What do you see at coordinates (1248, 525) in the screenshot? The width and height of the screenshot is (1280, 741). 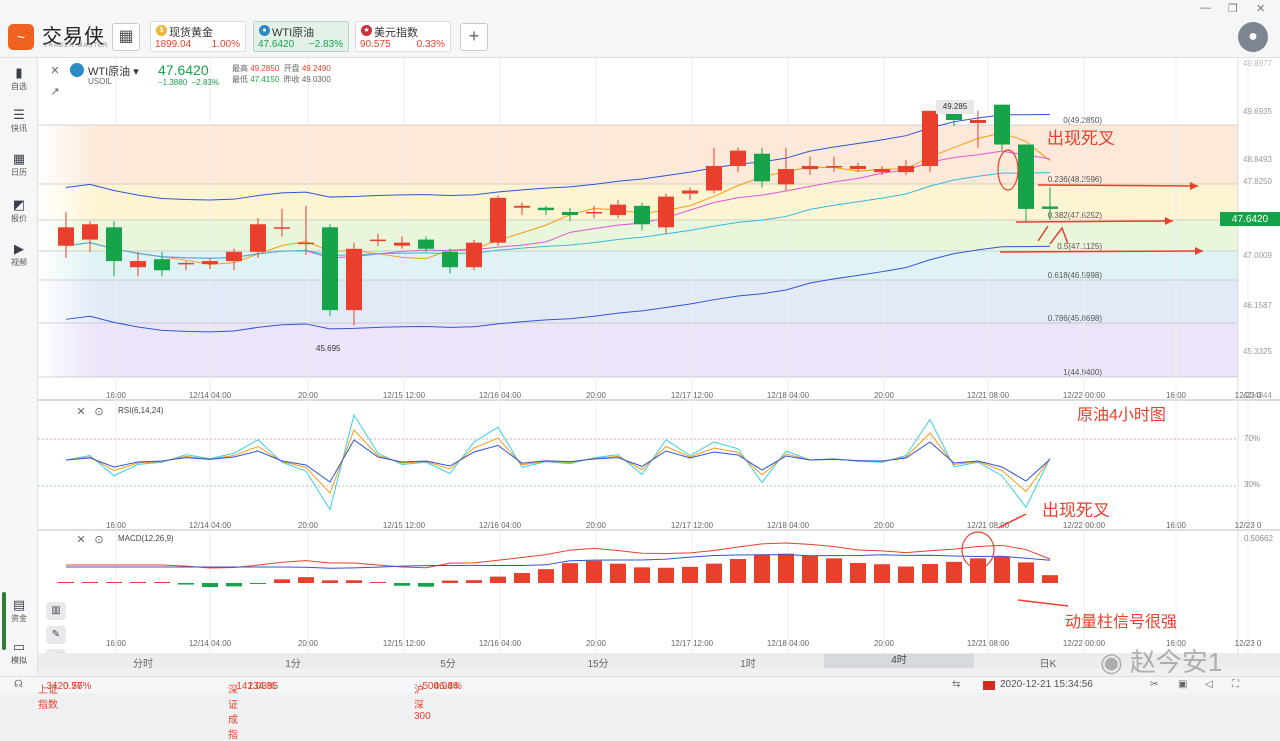 I see `time-label: 12/23 0` at bounding box center [1248, 525].